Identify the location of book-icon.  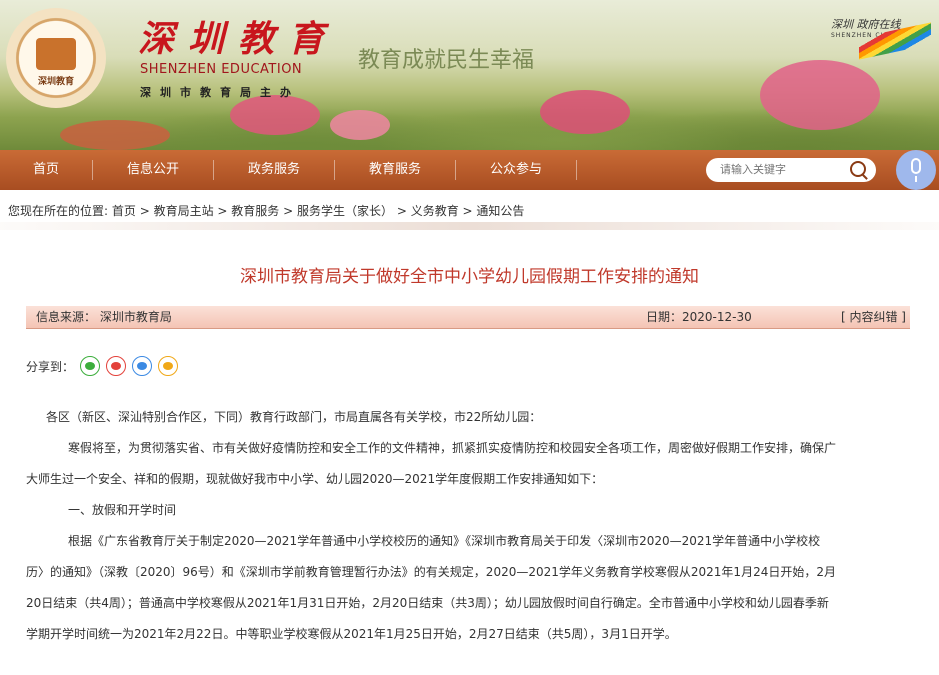
(56, 54).